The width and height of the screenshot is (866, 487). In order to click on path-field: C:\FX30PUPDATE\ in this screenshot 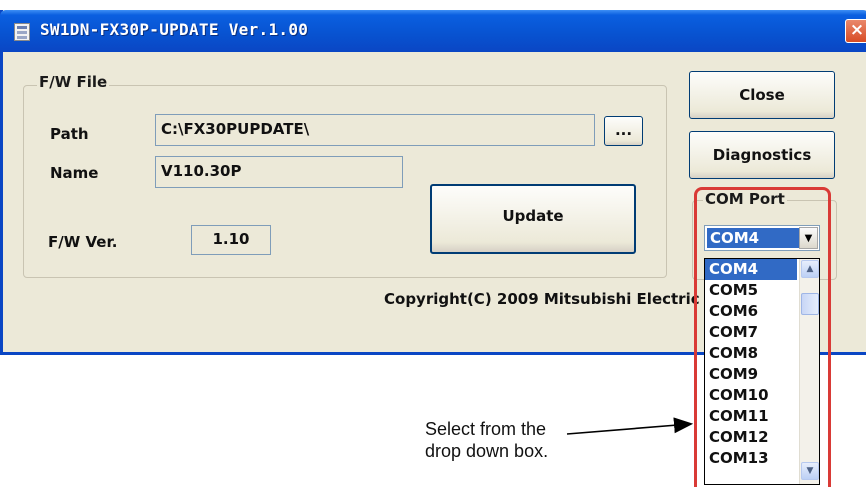, I will do `click(375, 130)`.